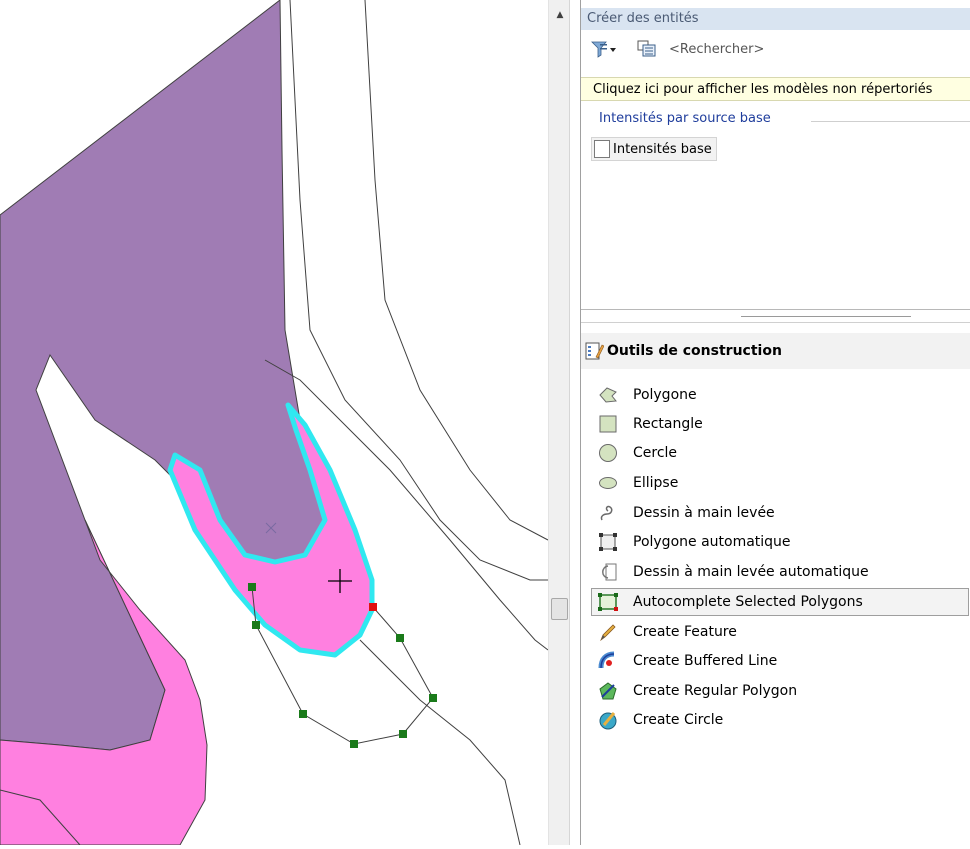 The image size is (970, 849). Describe the element at coordinates (826, 316) in the screenshot. I see `panel-splitter` at that location.